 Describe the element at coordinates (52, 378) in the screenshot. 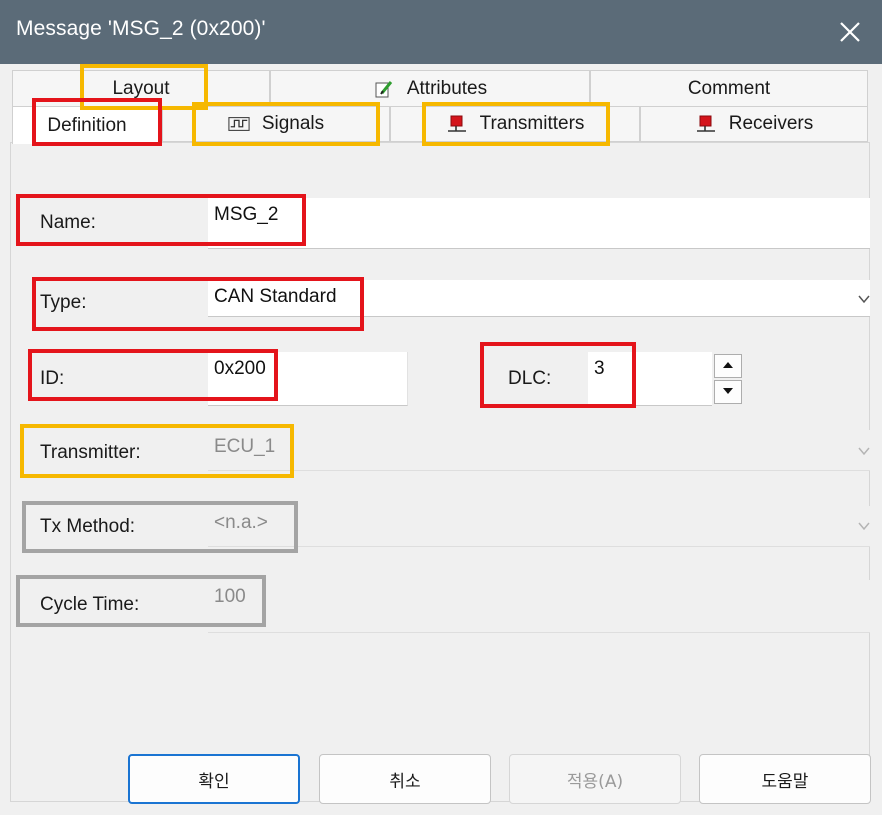

I see `id-label: ID:` at that location.